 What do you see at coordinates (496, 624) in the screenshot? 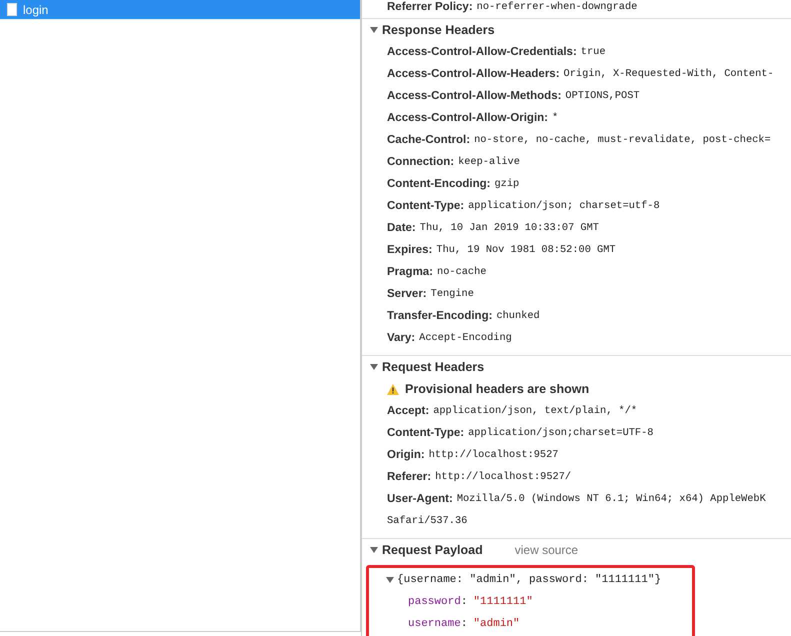
I see `payload-value: "admin"` at bounding box center [496, 624].